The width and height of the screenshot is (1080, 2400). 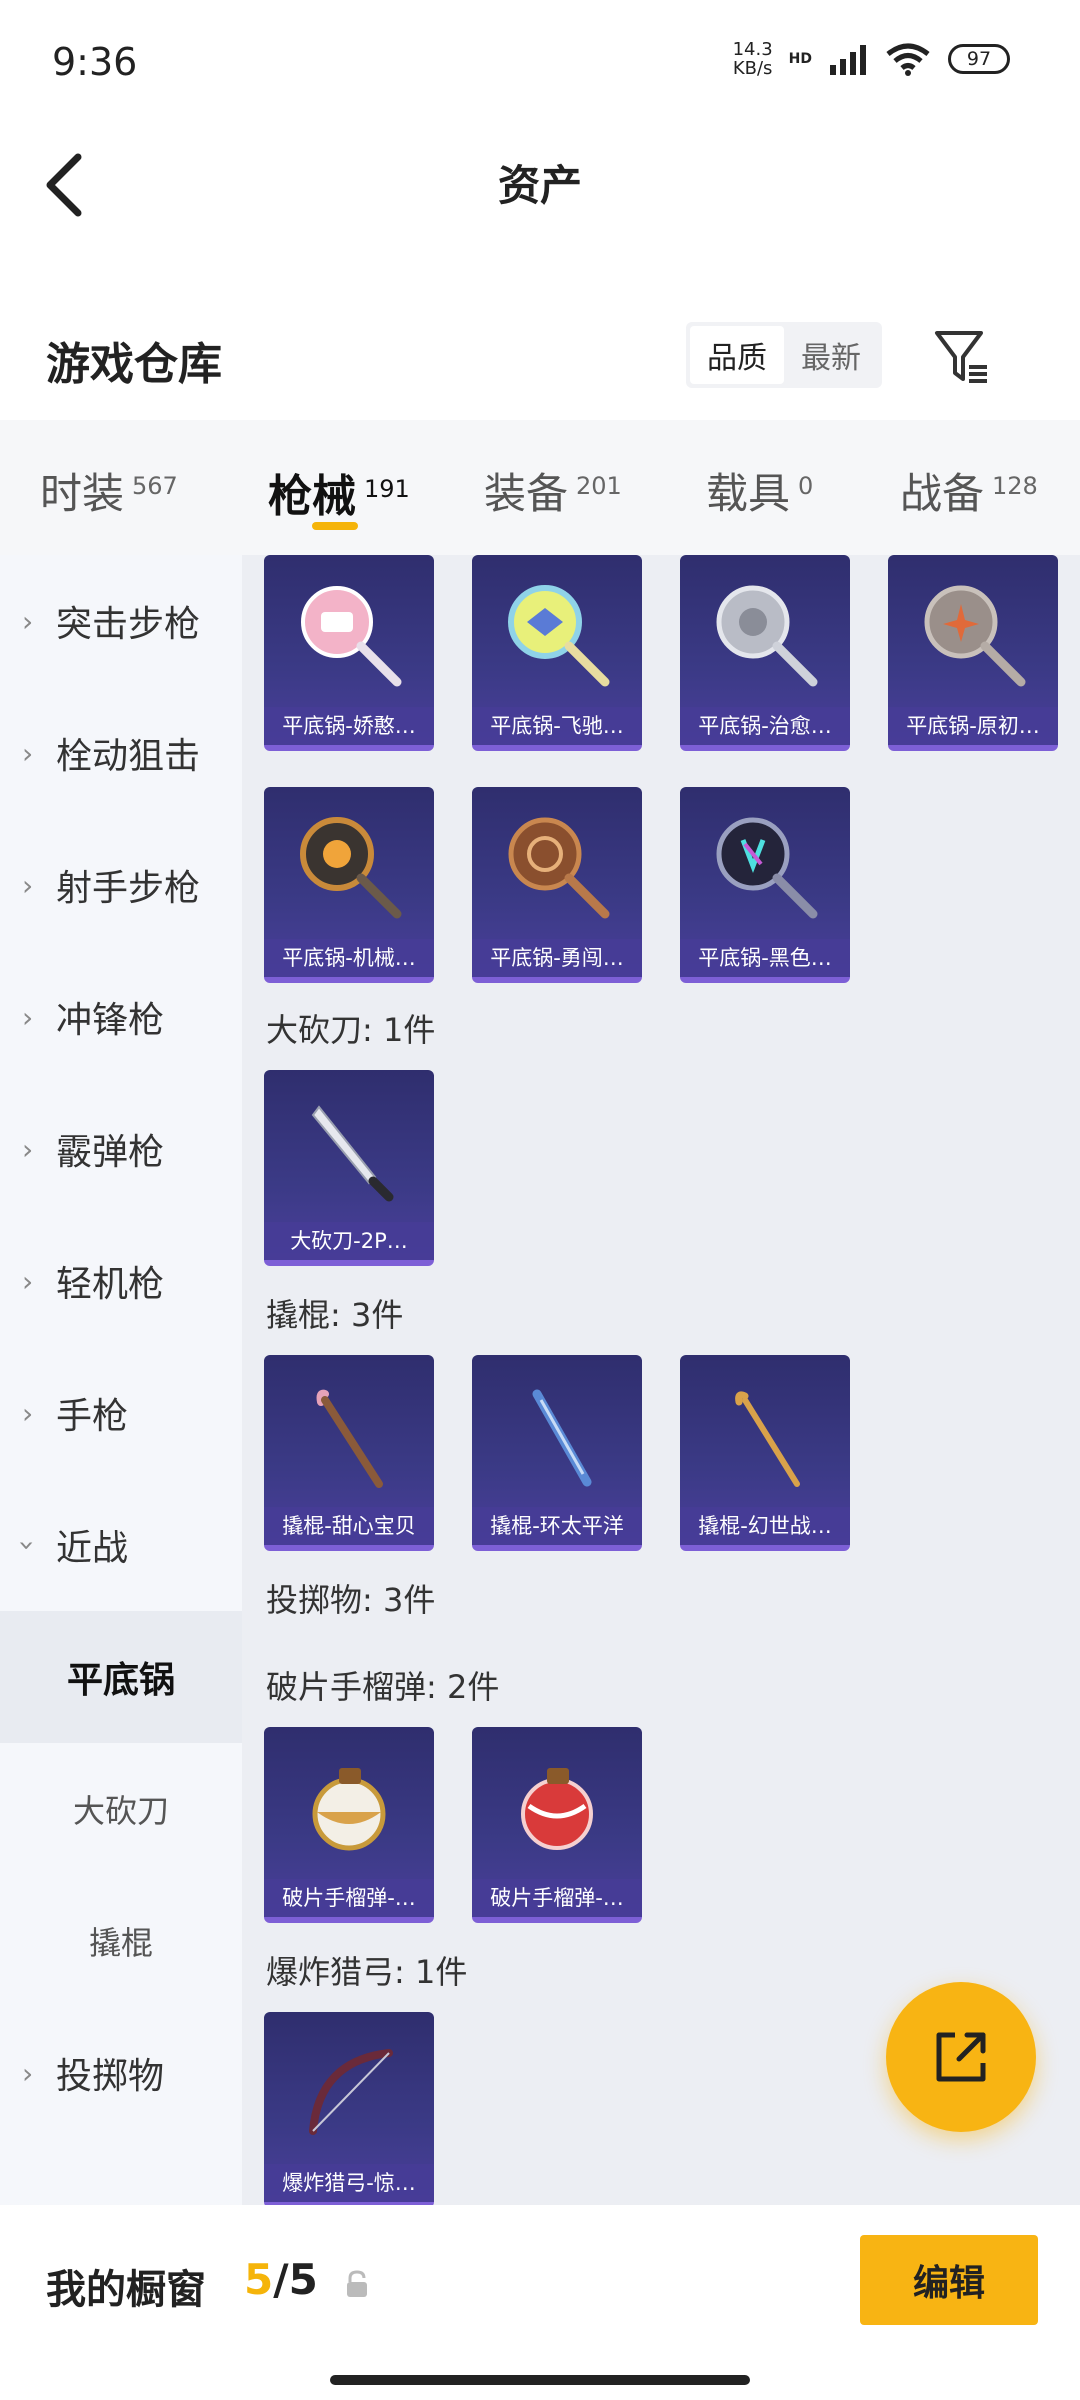 I want to click on sort-toggle: 品质 最新, so click(x=784, y=355).